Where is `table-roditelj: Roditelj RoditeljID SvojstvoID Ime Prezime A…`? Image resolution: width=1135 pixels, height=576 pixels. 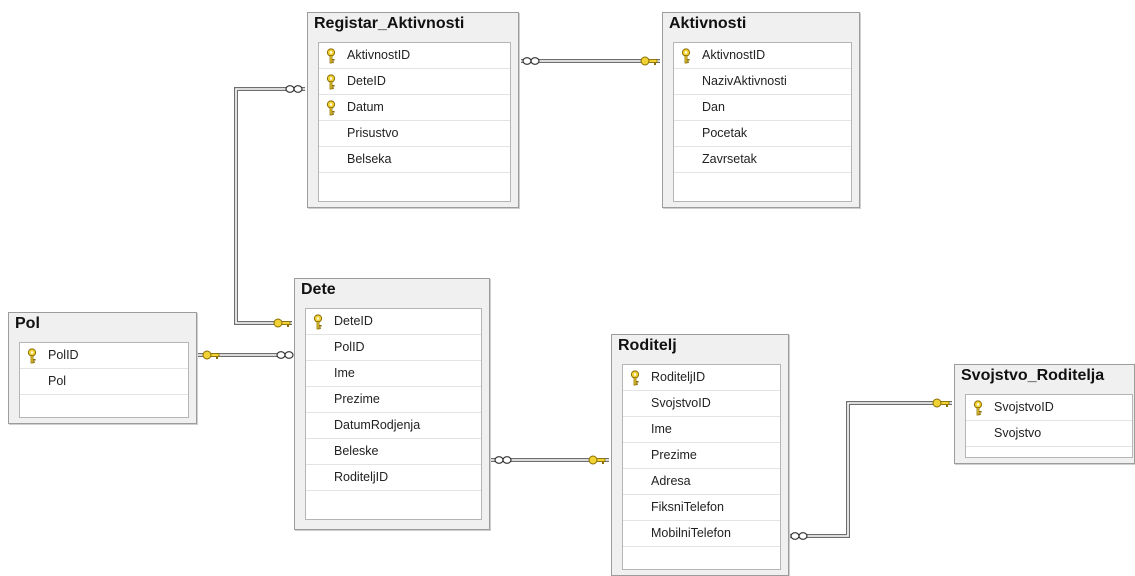
table-roditelj: Roditelj RoditeljID SvojstvoID Ime Prezime A… is located at coordinates (700, 455).